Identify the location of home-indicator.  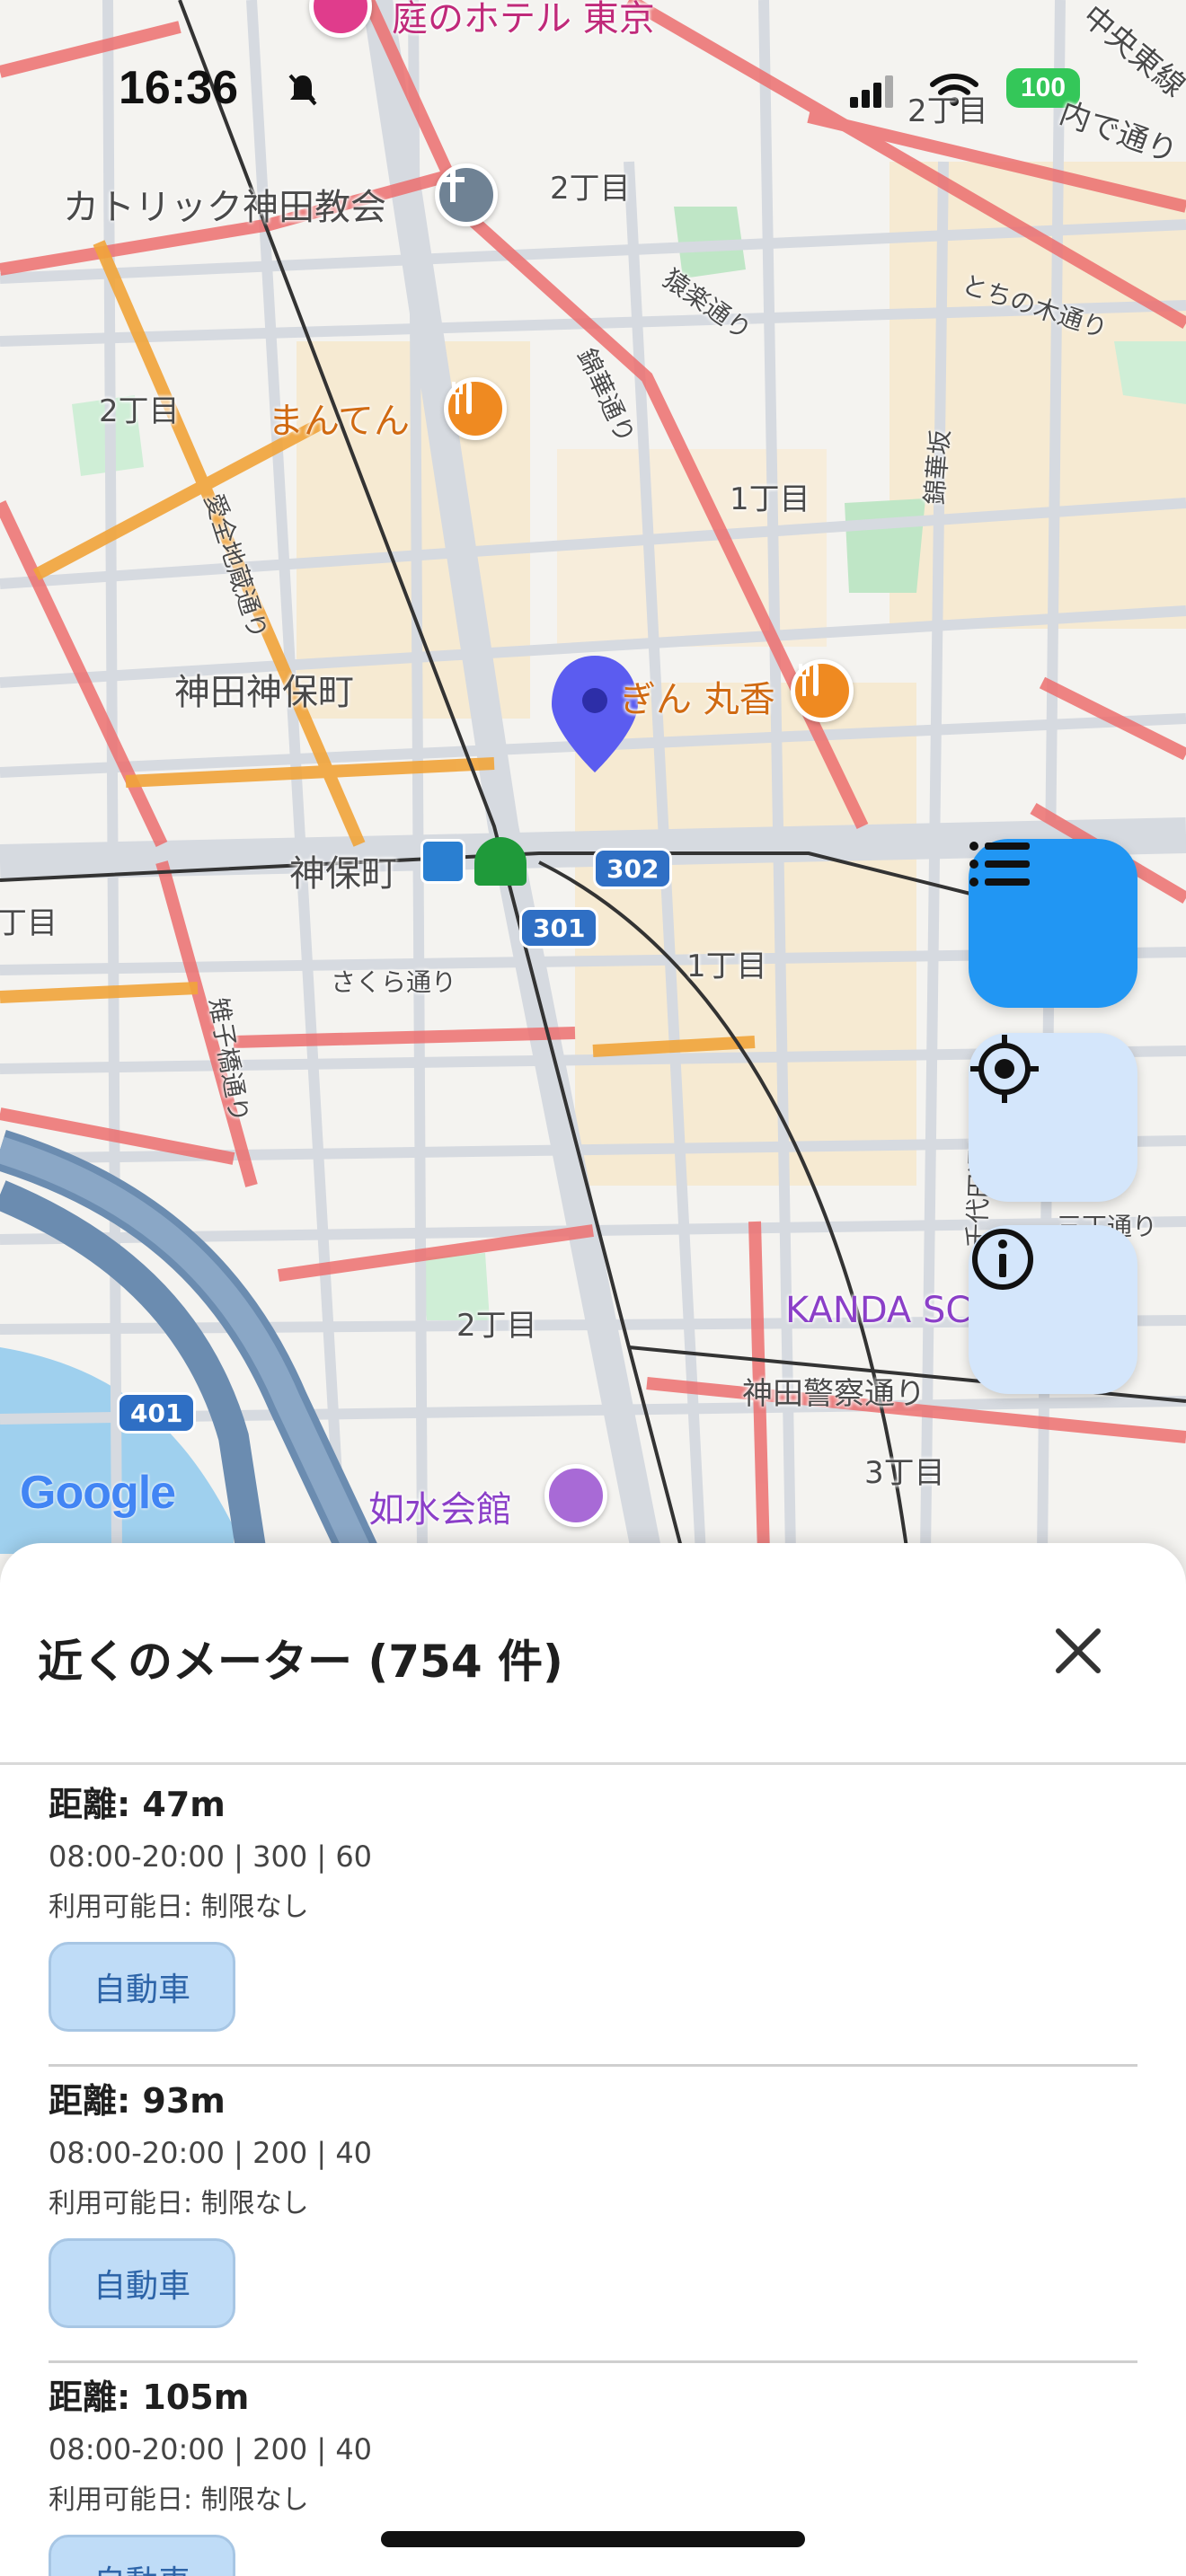
(593, 2539).